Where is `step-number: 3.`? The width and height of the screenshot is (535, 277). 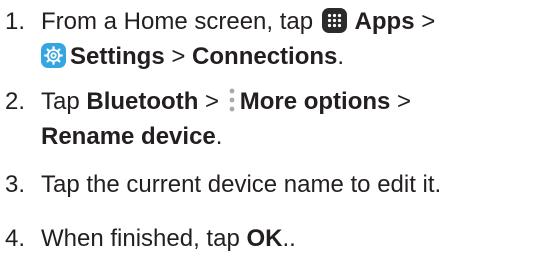 step-number: 3. is located at coordinates (15, 184).